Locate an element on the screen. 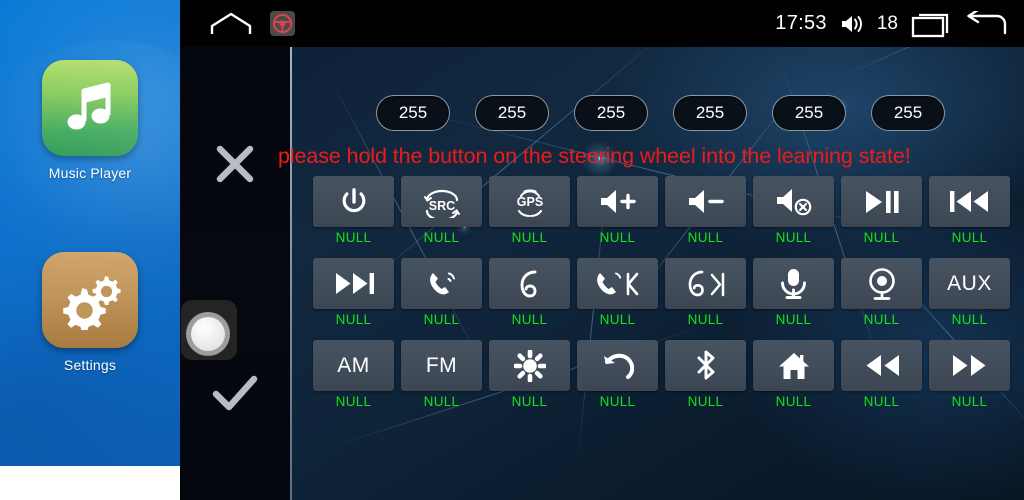 The image size is (1024, 500). settings-tile is located at coordinates (90, 300).